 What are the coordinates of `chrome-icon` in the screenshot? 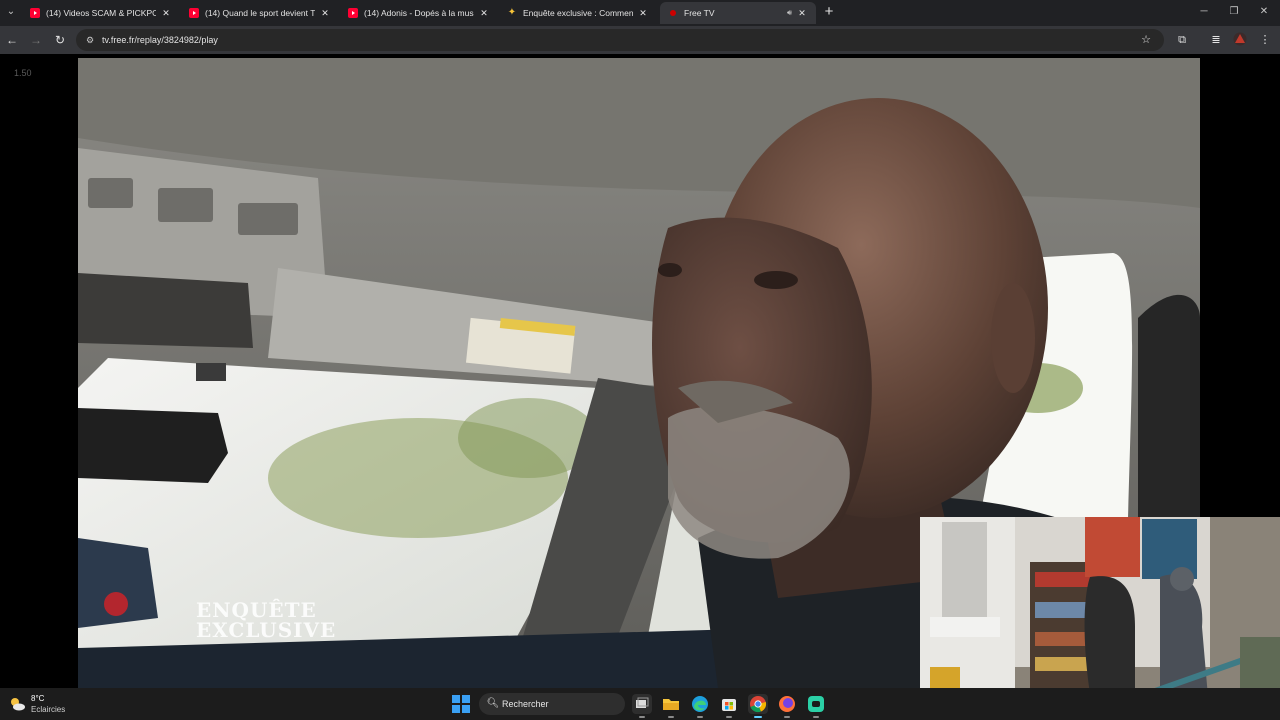 It's located at (758, 706).